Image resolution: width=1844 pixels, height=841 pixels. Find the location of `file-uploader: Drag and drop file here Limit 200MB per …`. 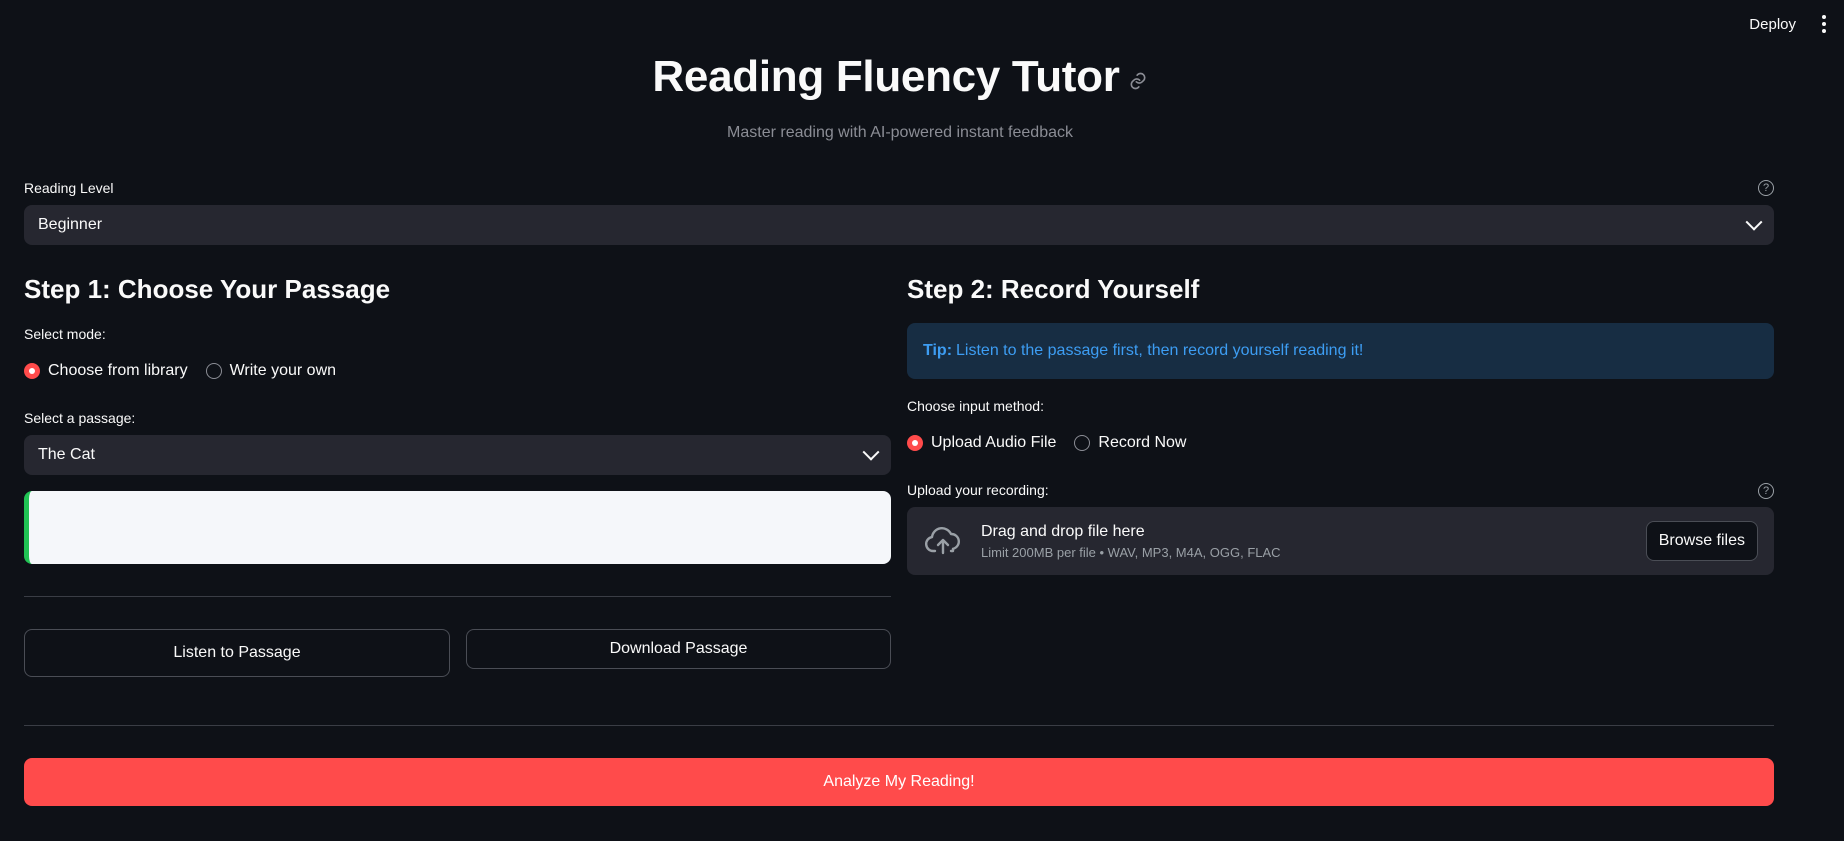

file-uploader: Drag and drop file here Limit 200MB per … is located at coordinates (1340, 541).